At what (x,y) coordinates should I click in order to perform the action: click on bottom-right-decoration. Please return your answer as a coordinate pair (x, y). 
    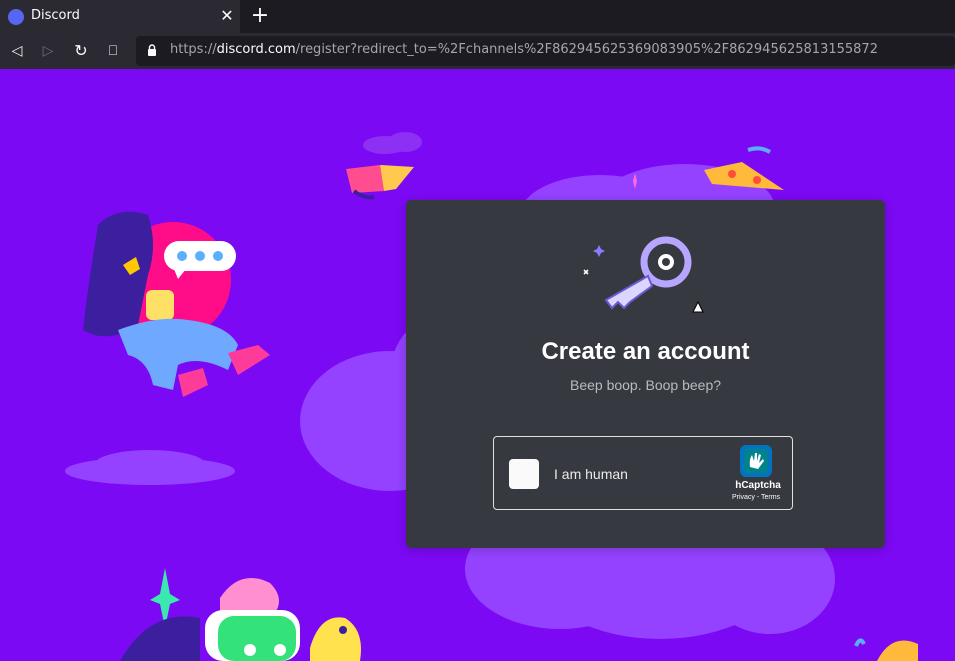
    Looking at the image, I should click on (886, 649).